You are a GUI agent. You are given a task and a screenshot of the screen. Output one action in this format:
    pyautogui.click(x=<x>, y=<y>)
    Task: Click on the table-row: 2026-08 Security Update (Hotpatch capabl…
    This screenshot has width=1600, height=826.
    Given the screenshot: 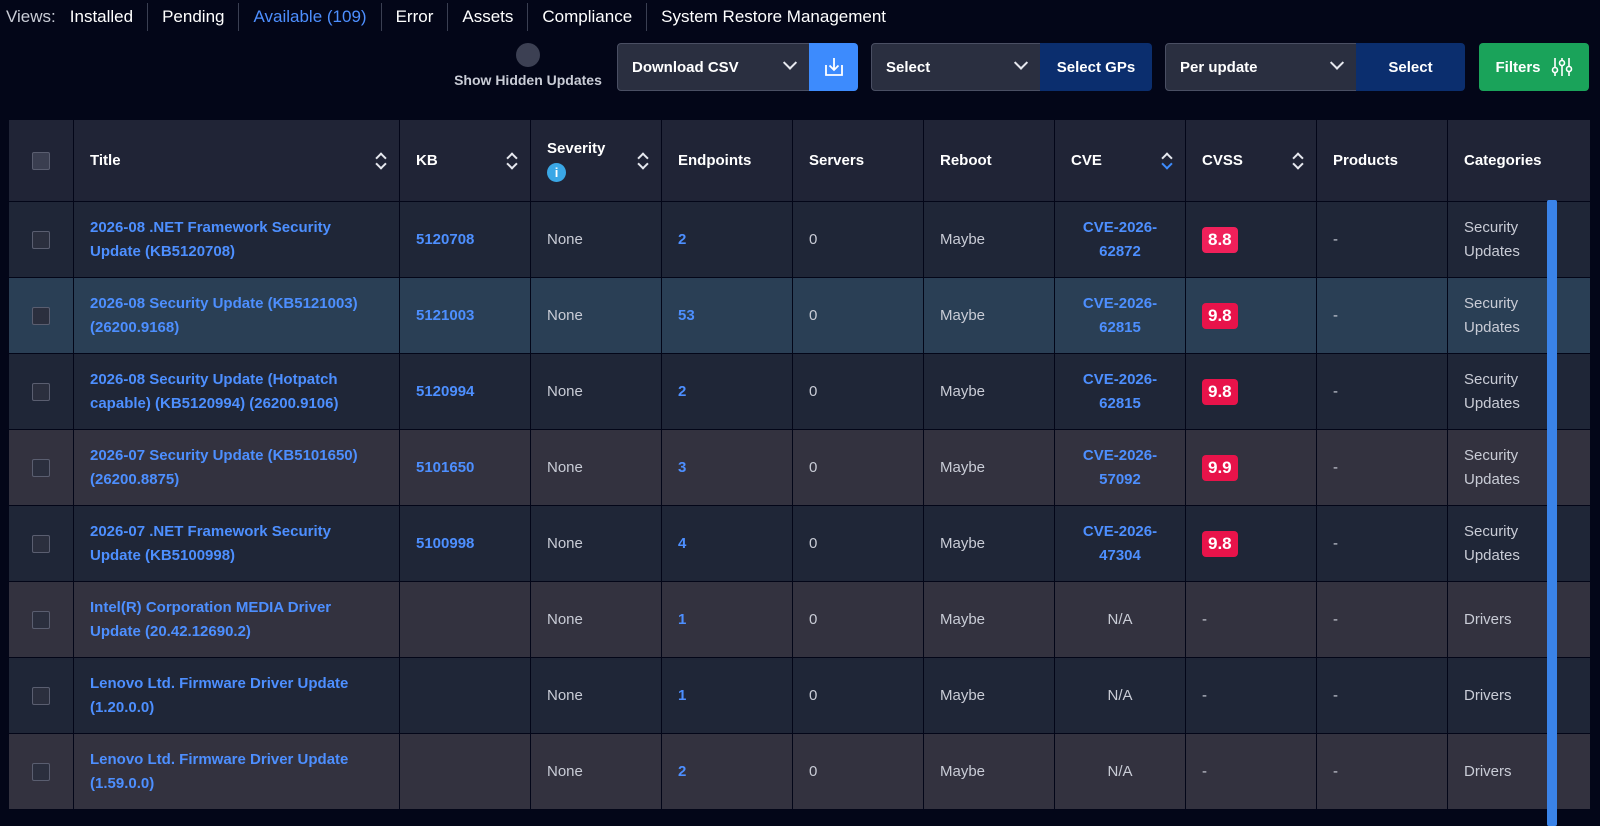 What is the action you would take?
    pyautogui.click(x=799, y=391)
    